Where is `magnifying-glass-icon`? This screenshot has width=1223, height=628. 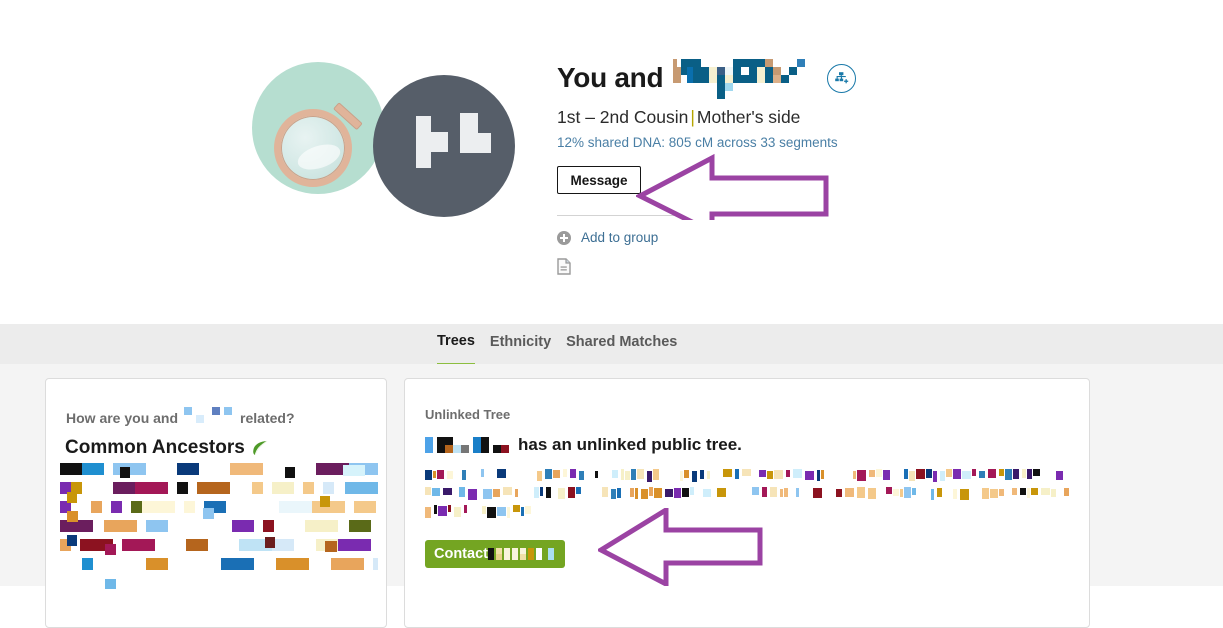
magnifying-glass-icon is located at coordinates (318, 143).